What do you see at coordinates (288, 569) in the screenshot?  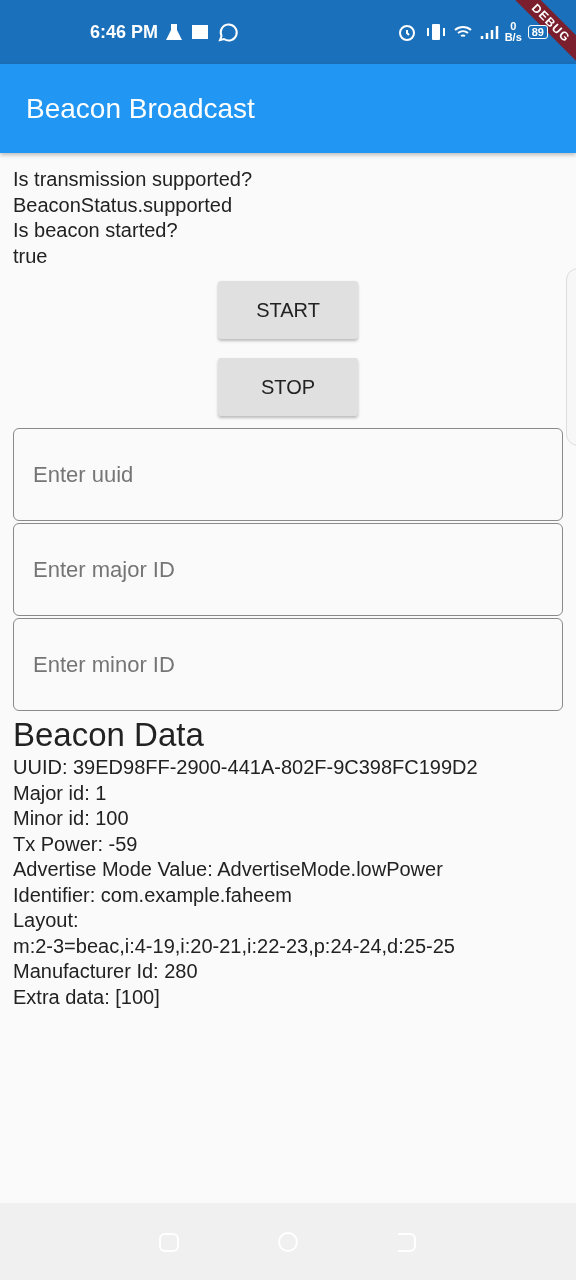 I see `input-field: Enter major ID` at bounding box center [288, 569].